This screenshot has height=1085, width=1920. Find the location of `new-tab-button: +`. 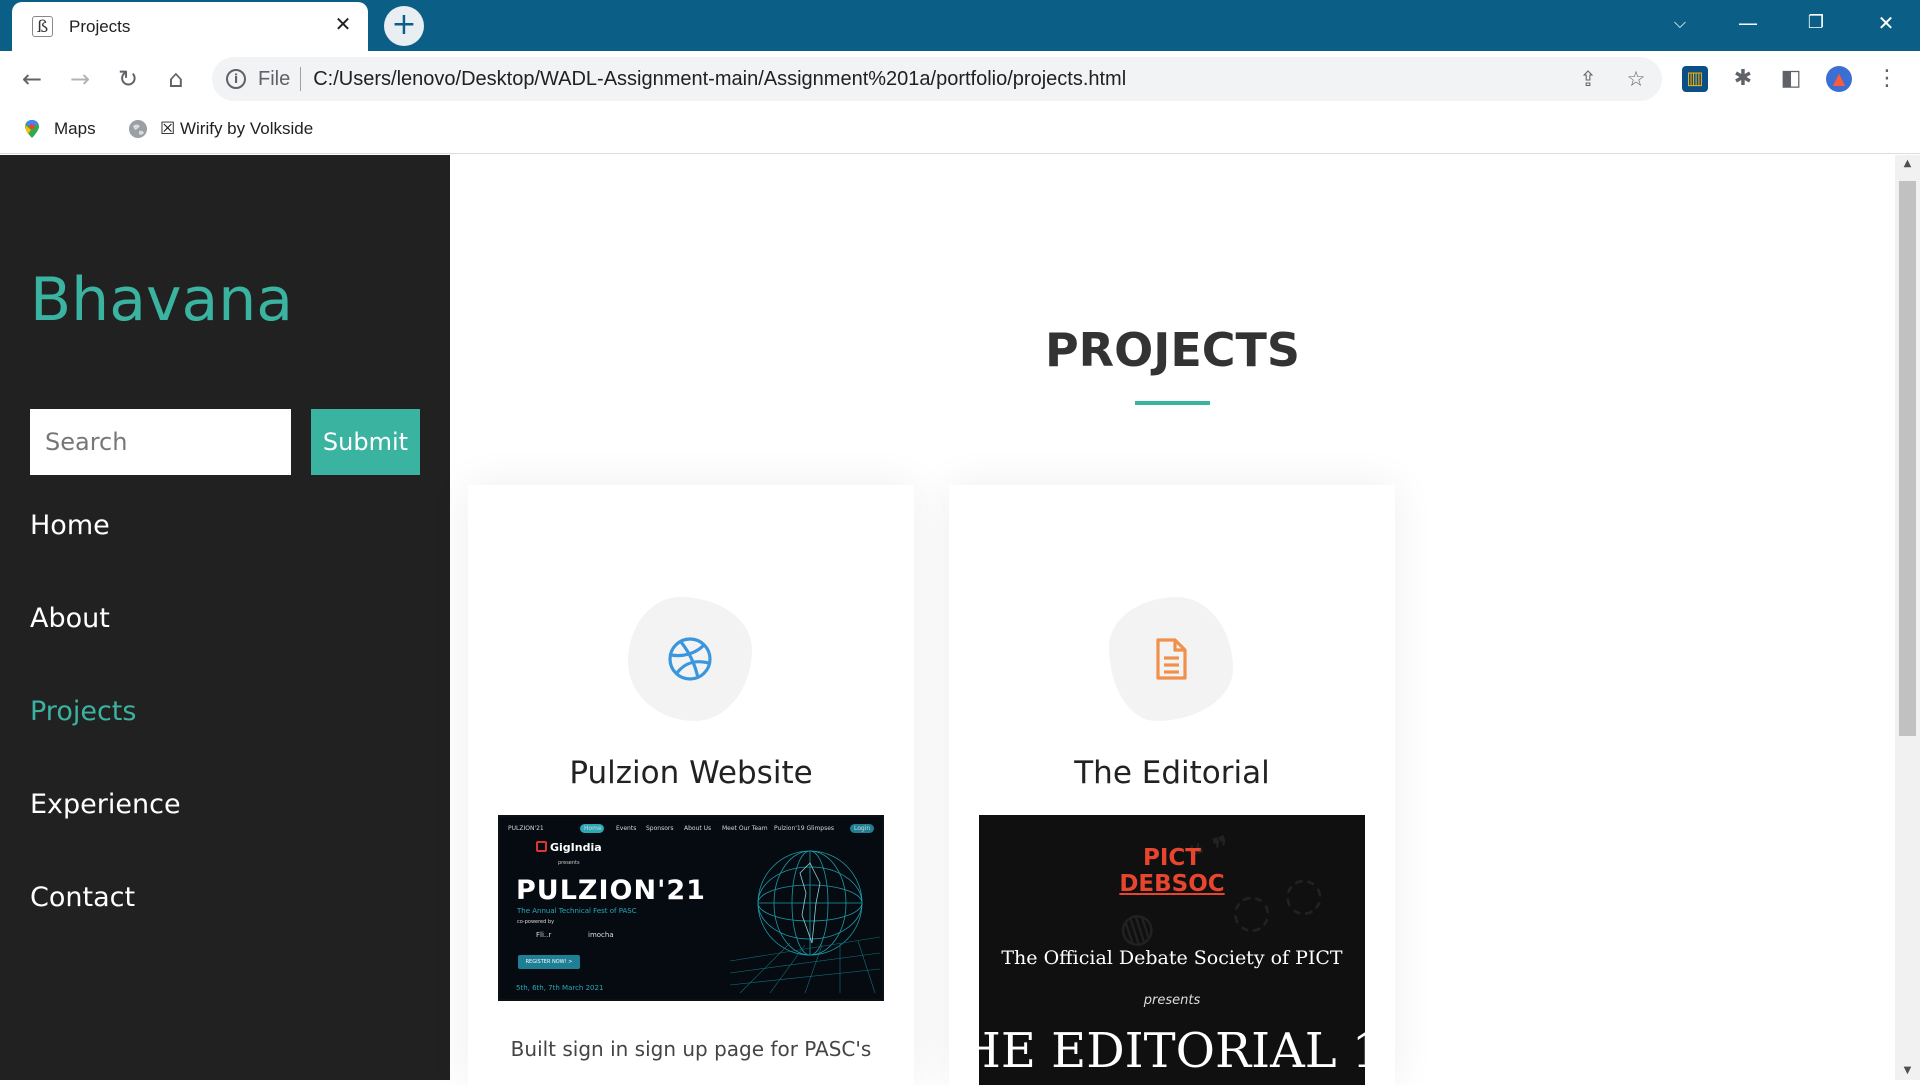

new-tab-button: + is located at coordinates (404, 26).